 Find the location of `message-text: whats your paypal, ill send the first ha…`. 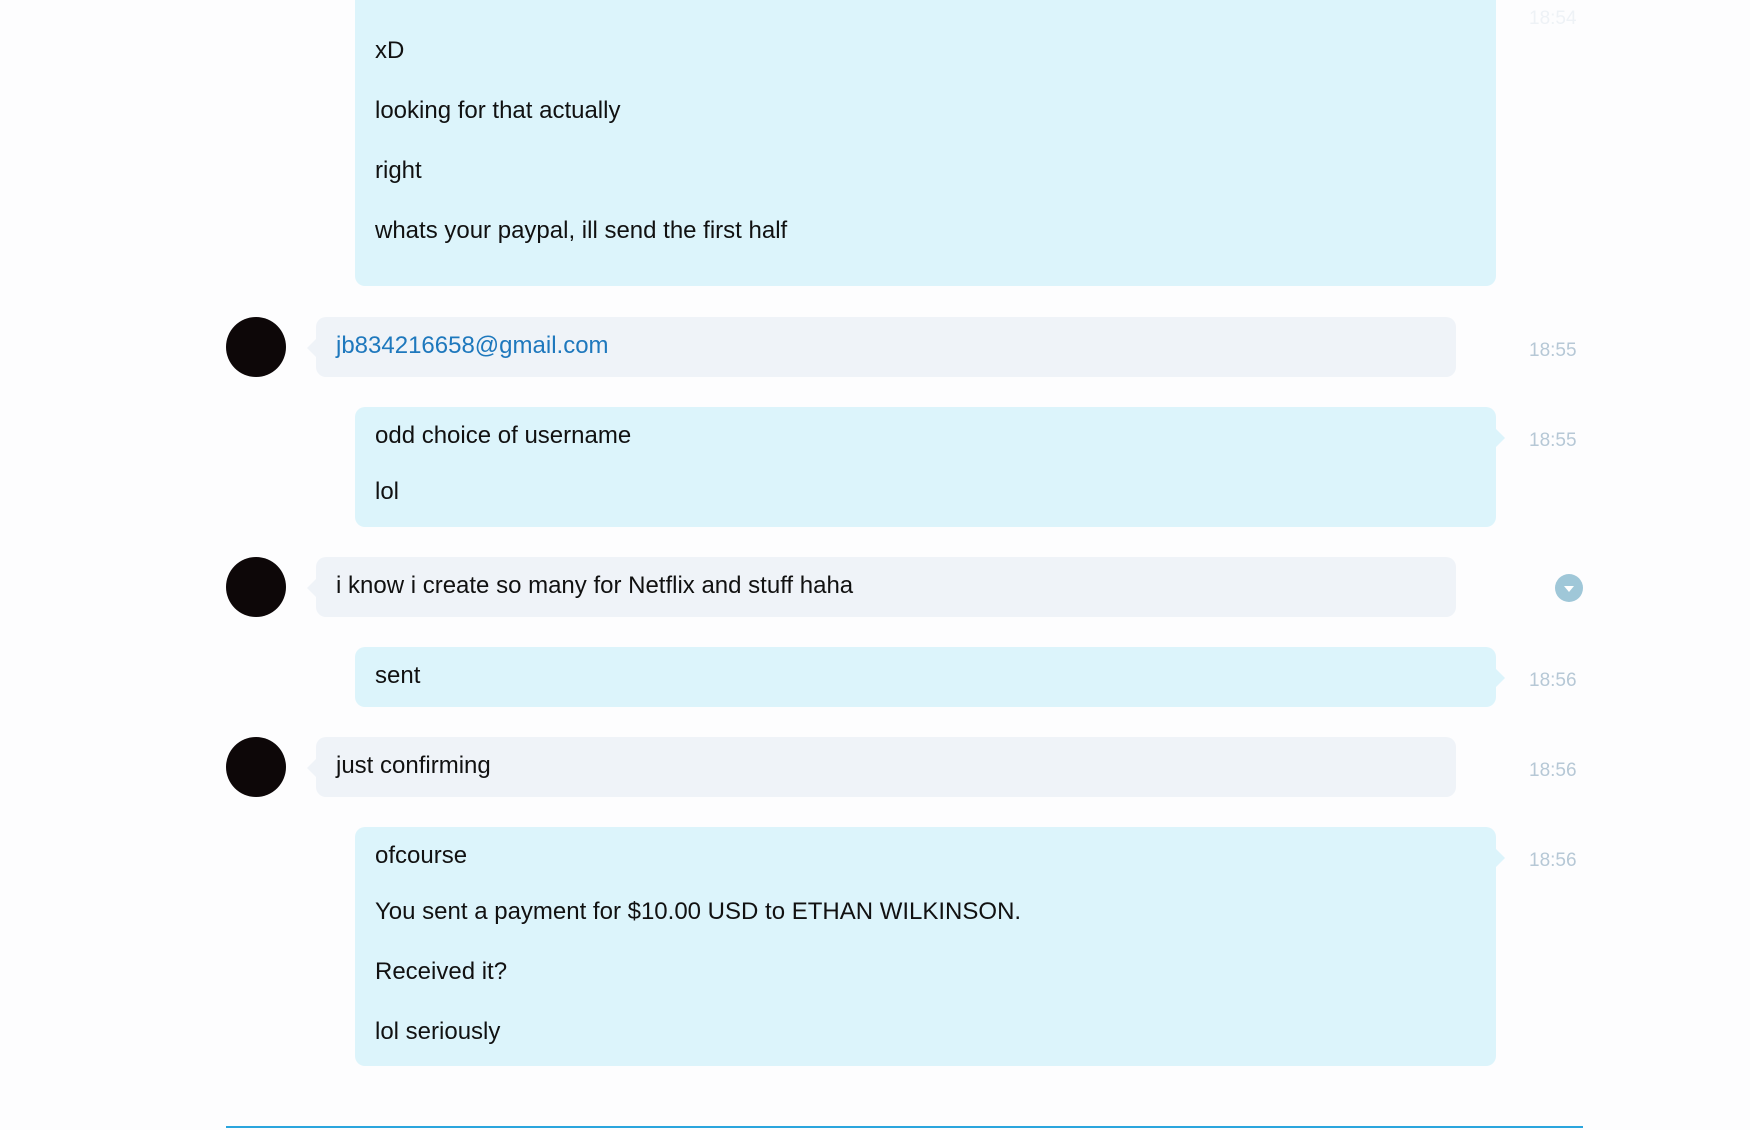

message-text: whats your paypal, ill send the first ha… is located at coordinates (581, 230).